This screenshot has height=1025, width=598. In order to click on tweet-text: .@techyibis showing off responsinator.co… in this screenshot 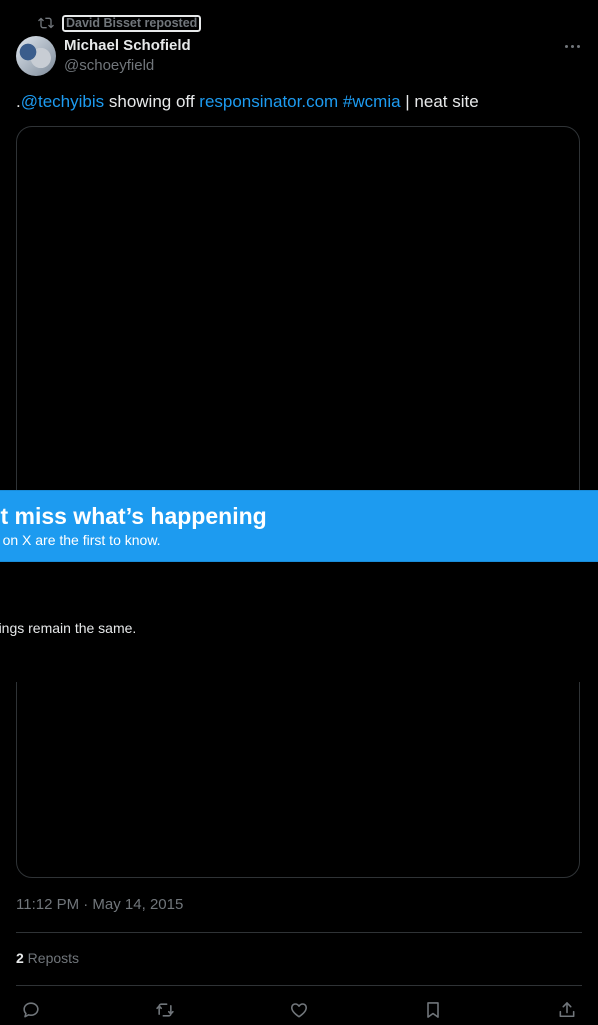, I will do `click(247, 102)`.